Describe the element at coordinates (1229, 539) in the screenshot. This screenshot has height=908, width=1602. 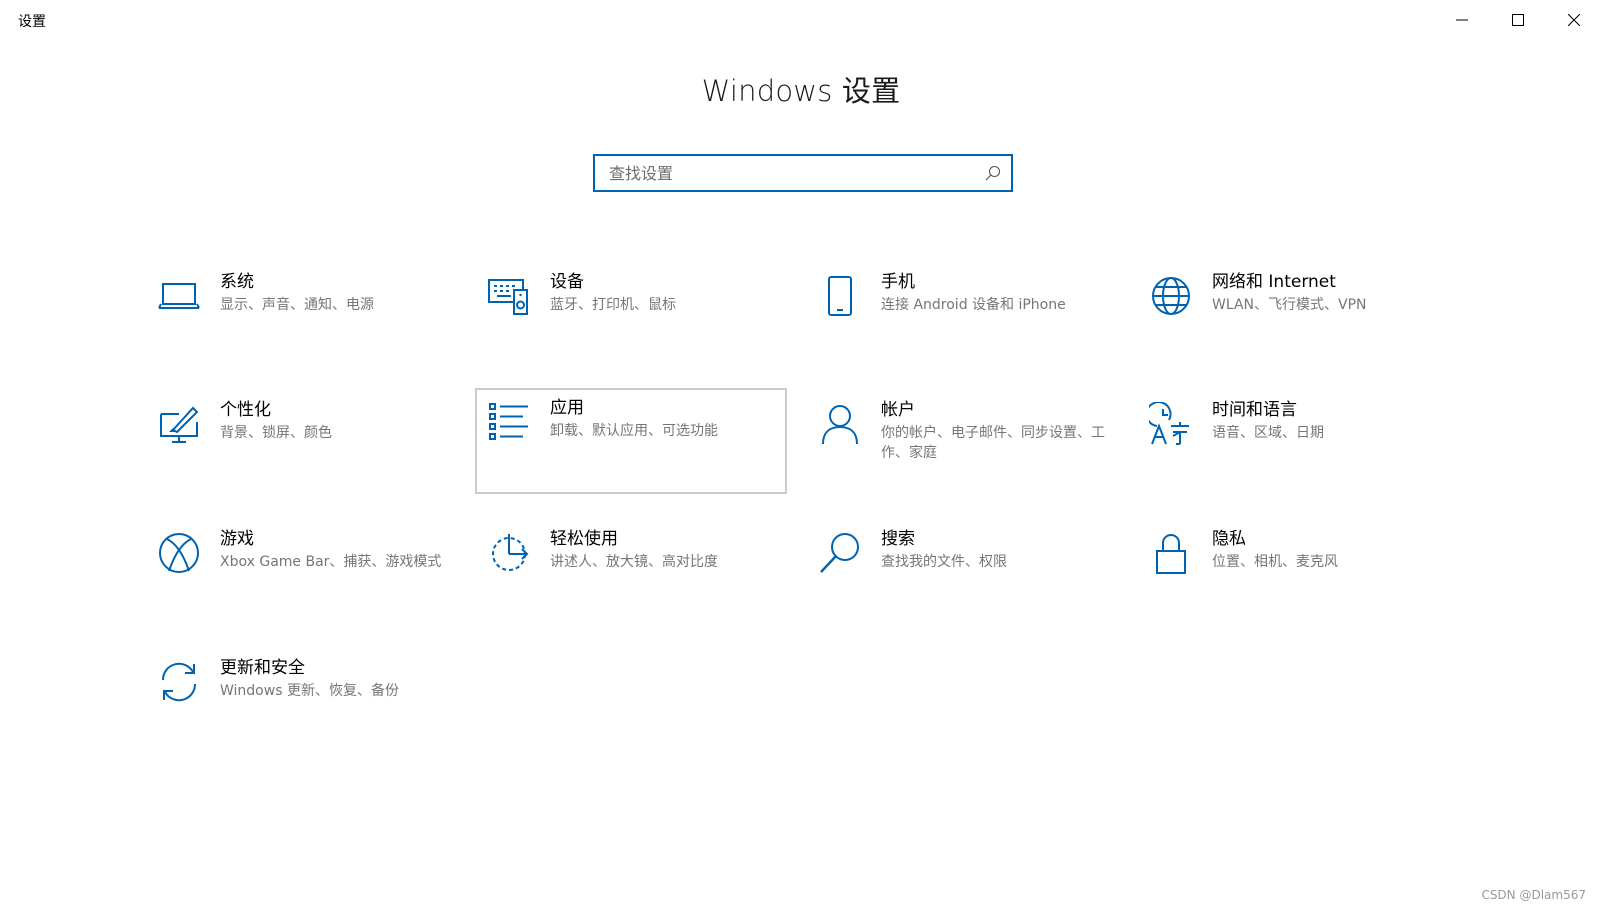
I see `tile-label: 隐私` at that location.